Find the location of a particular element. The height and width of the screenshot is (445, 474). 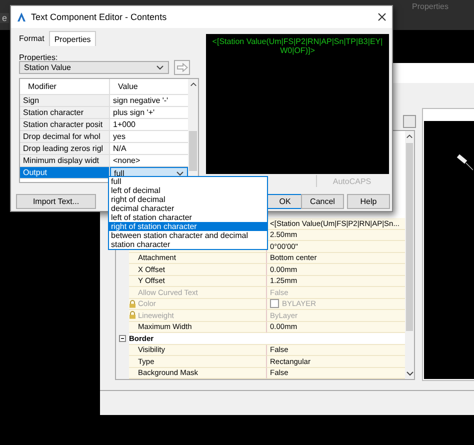

ribbon-label: Properties is located at coordinates (430, 6).